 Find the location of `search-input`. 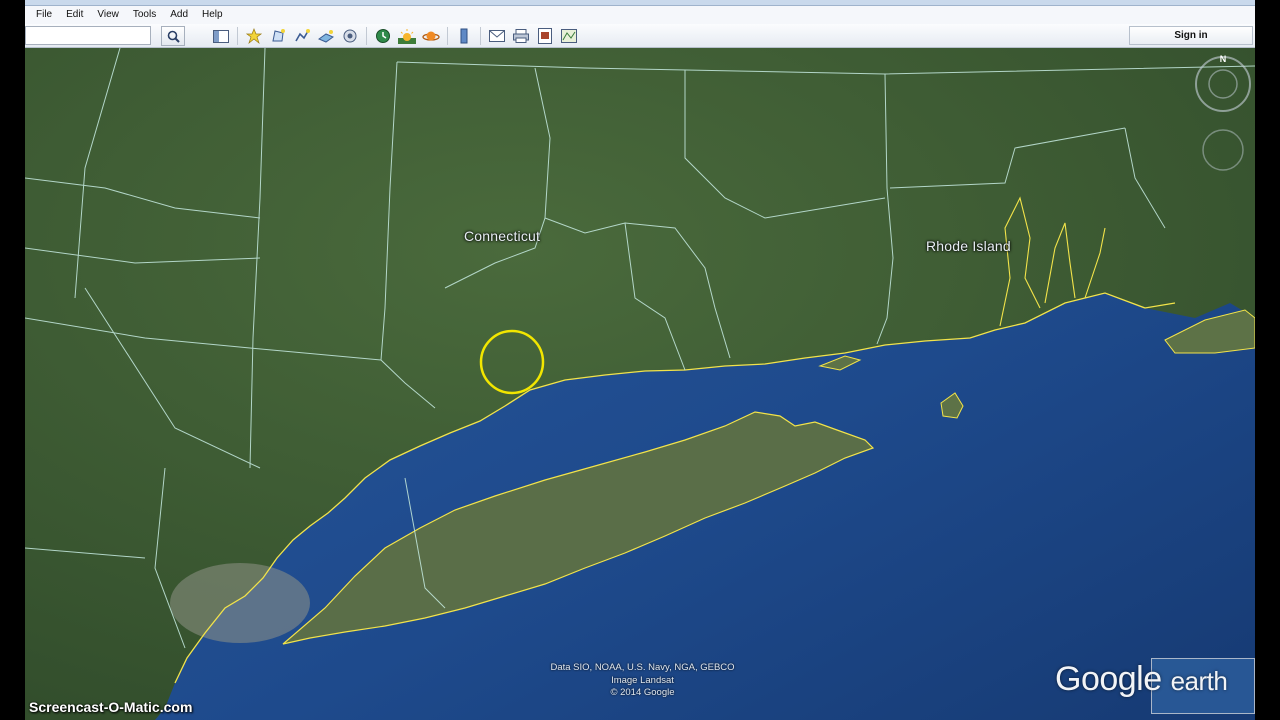

search-input is located at coordinates (88, 35).